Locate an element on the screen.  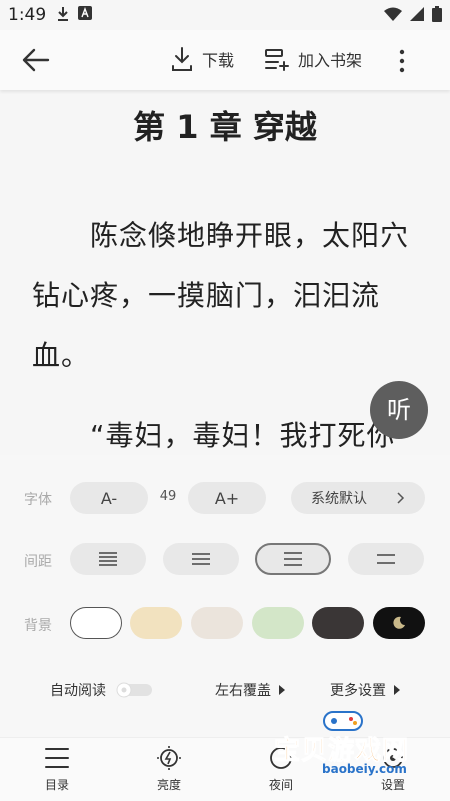
more-settings-button: 更多设置 is located at coordinates (365, 690).